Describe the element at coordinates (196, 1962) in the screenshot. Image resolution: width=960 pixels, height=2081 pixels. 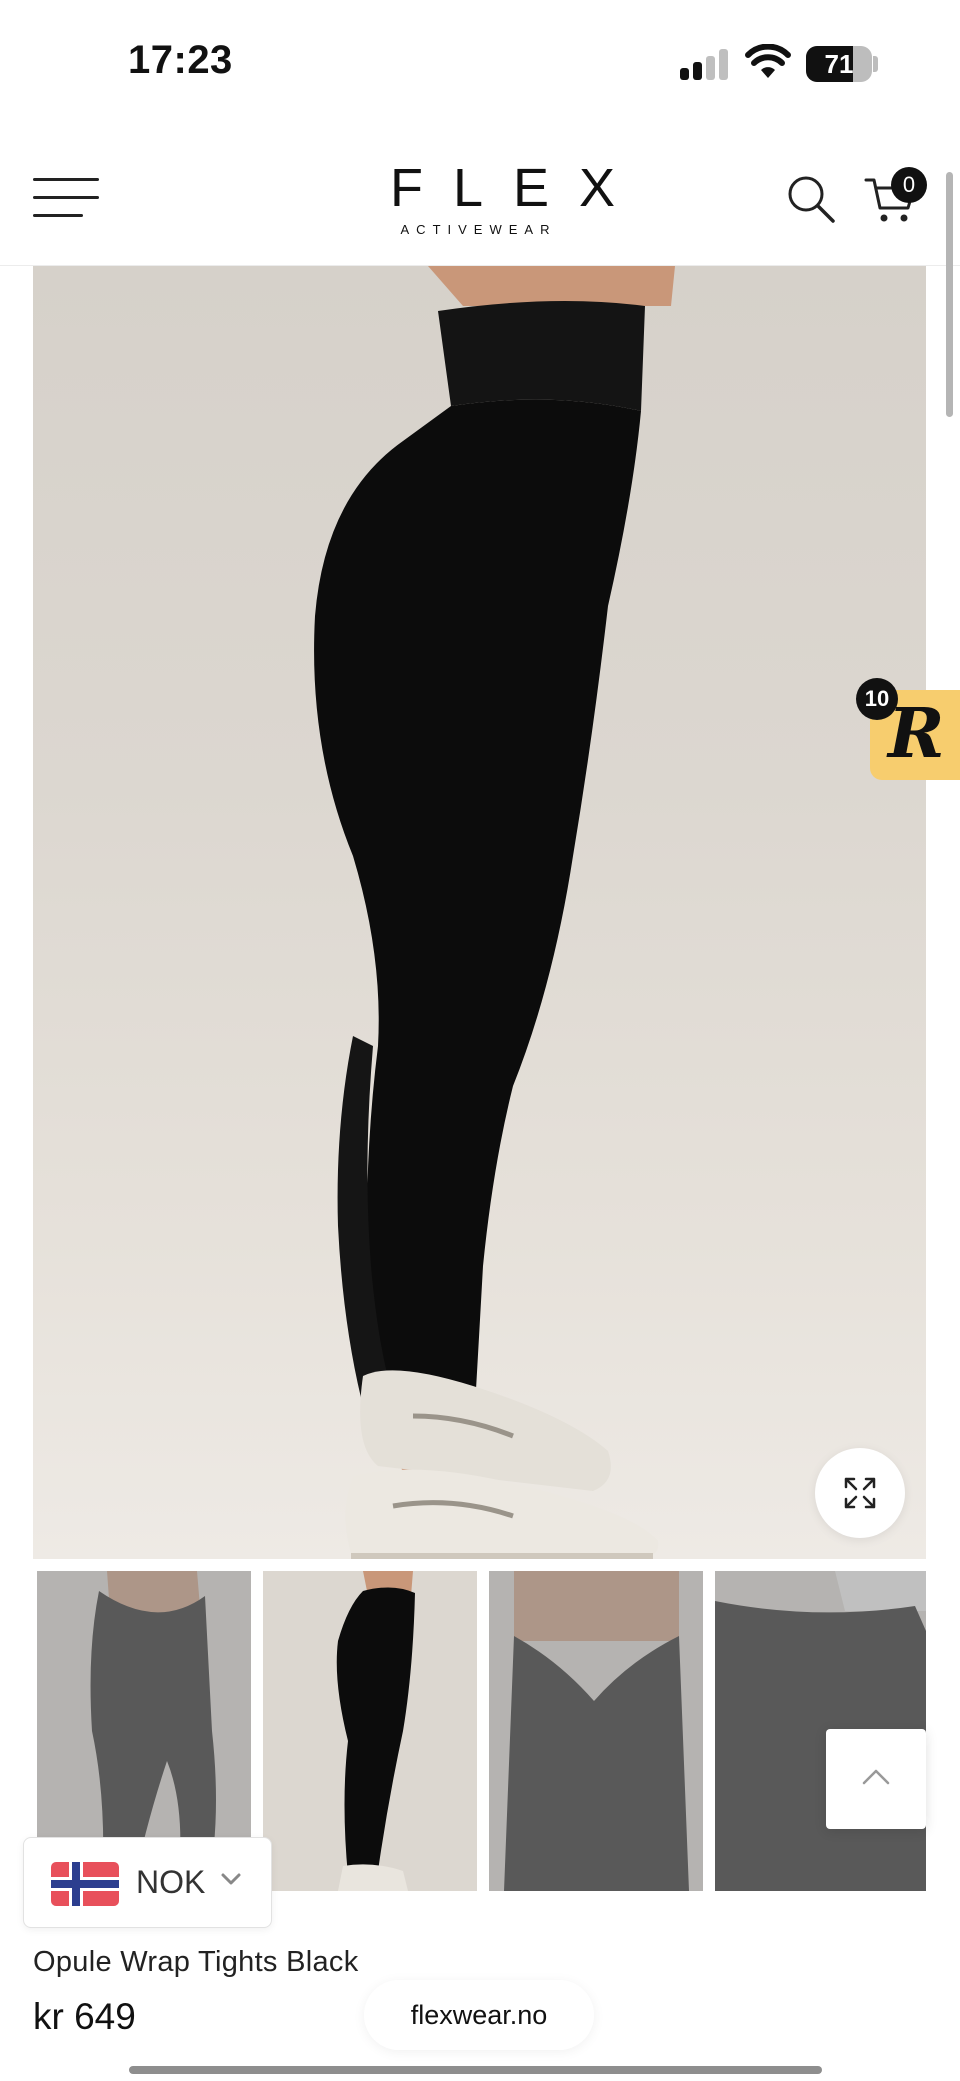
I see `product-title: Opule Wrap Tights Black` at that location.